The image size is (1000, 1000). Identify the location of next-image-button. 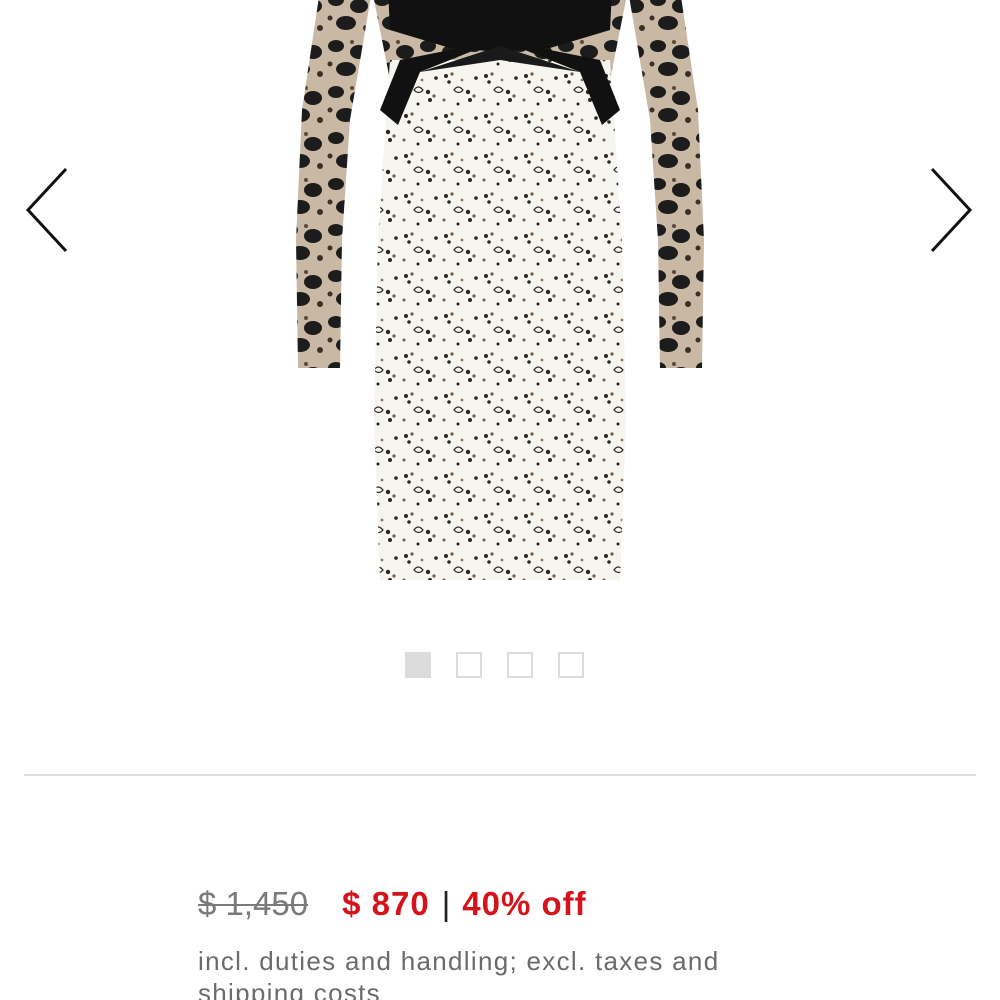
(951, 210).